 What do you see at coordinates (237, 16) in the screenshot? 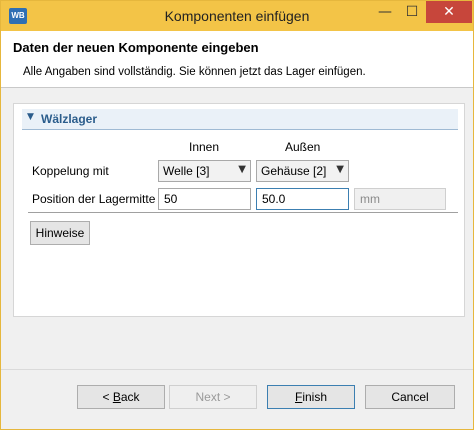
I see `title-bar: WB Komponenten einfügen — ☐ ✕` at bounding box center [237, 16].